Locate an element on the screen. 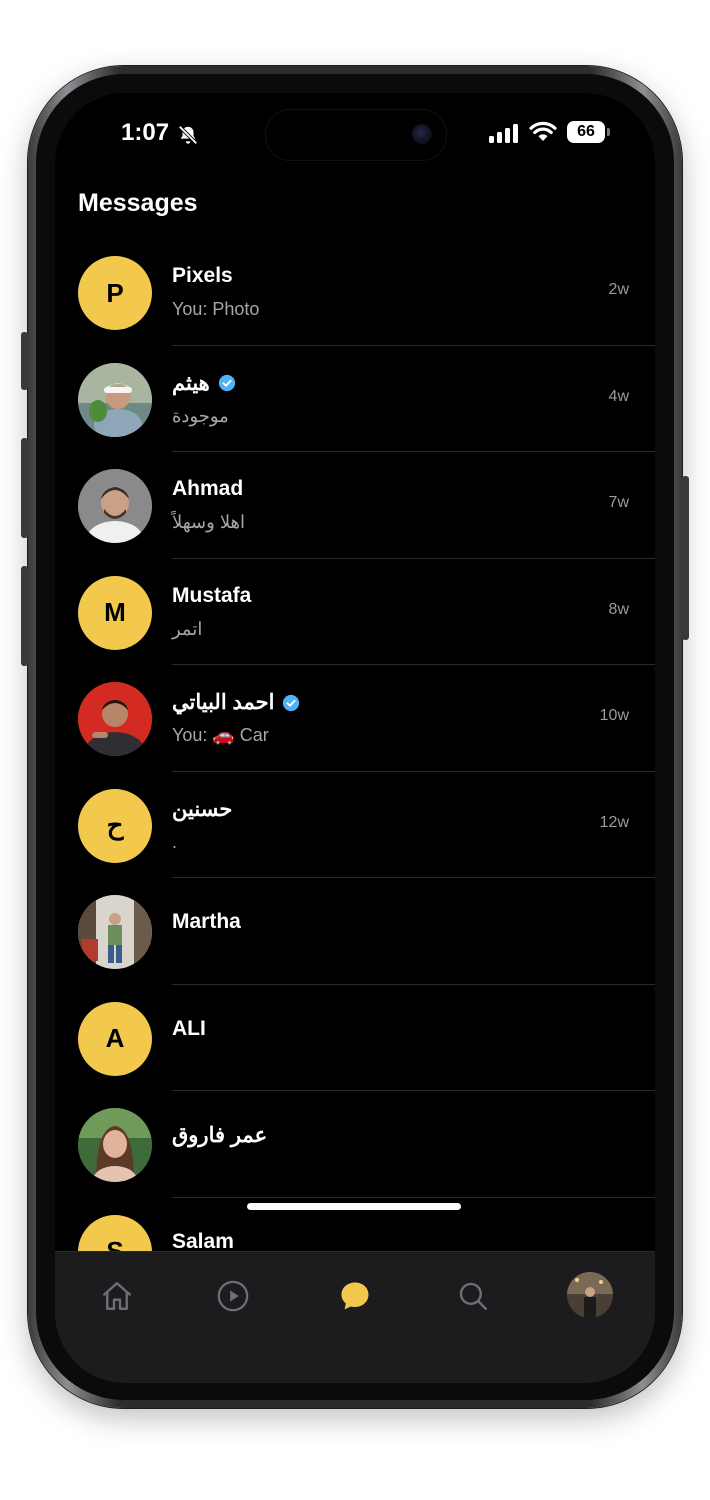 Image resolution: width=710 pixels, height=1500 pixels. contact-name: عمر فاروق is located at coordinates (220, 1135).